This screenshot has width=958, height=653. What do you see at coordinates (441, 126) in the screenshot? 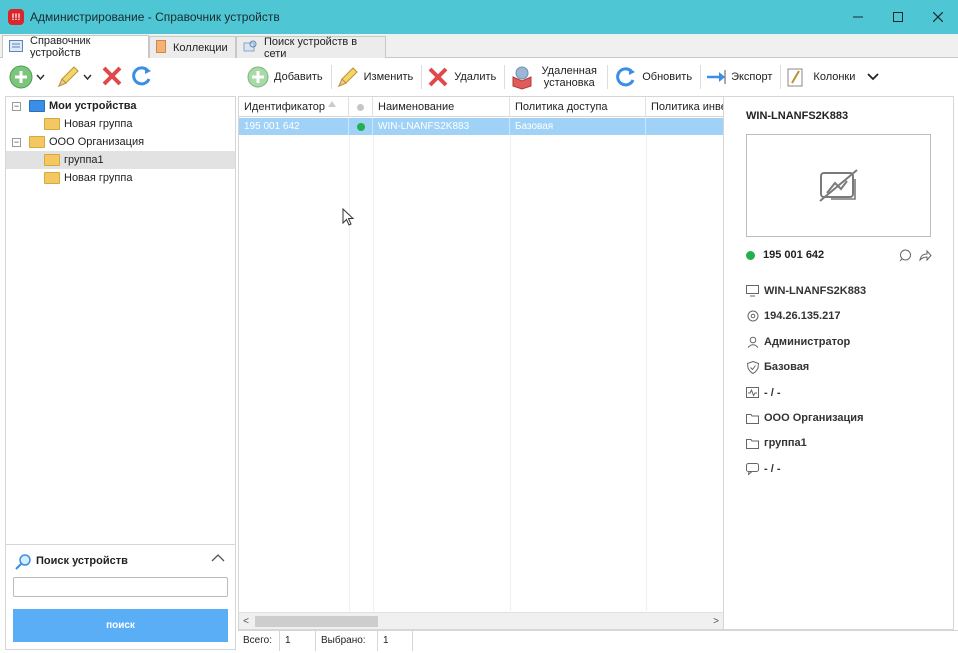
I see `cell-name: WIN-LNANFS2K883` at bounding box center [441, 126].